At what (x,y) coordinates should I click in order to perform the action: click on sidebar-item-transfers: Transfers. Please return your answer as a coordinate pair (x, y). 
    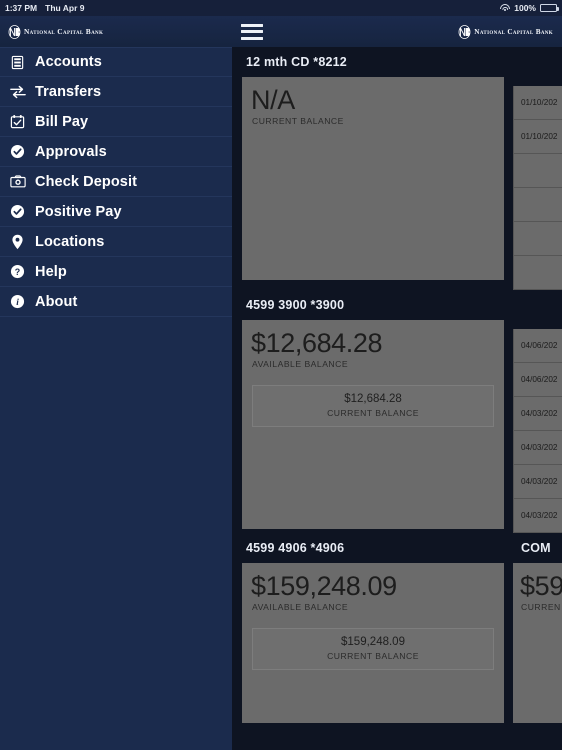
    Looking at the image, I should click on (116, 92).